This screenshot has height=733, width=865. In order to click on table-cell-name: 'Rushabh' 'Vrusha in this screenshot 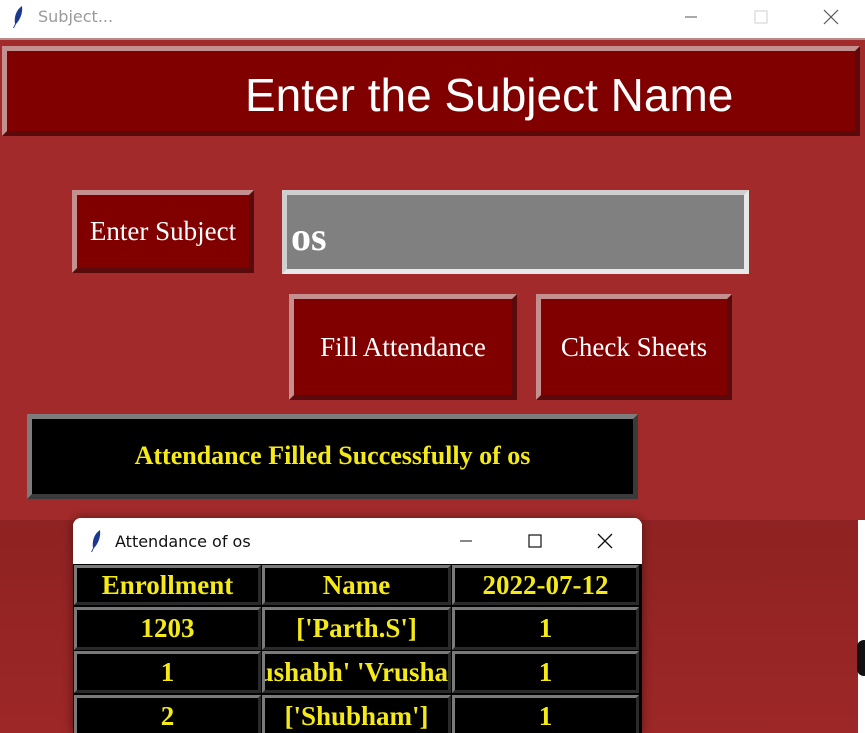, I will do `click(356, 672)`.